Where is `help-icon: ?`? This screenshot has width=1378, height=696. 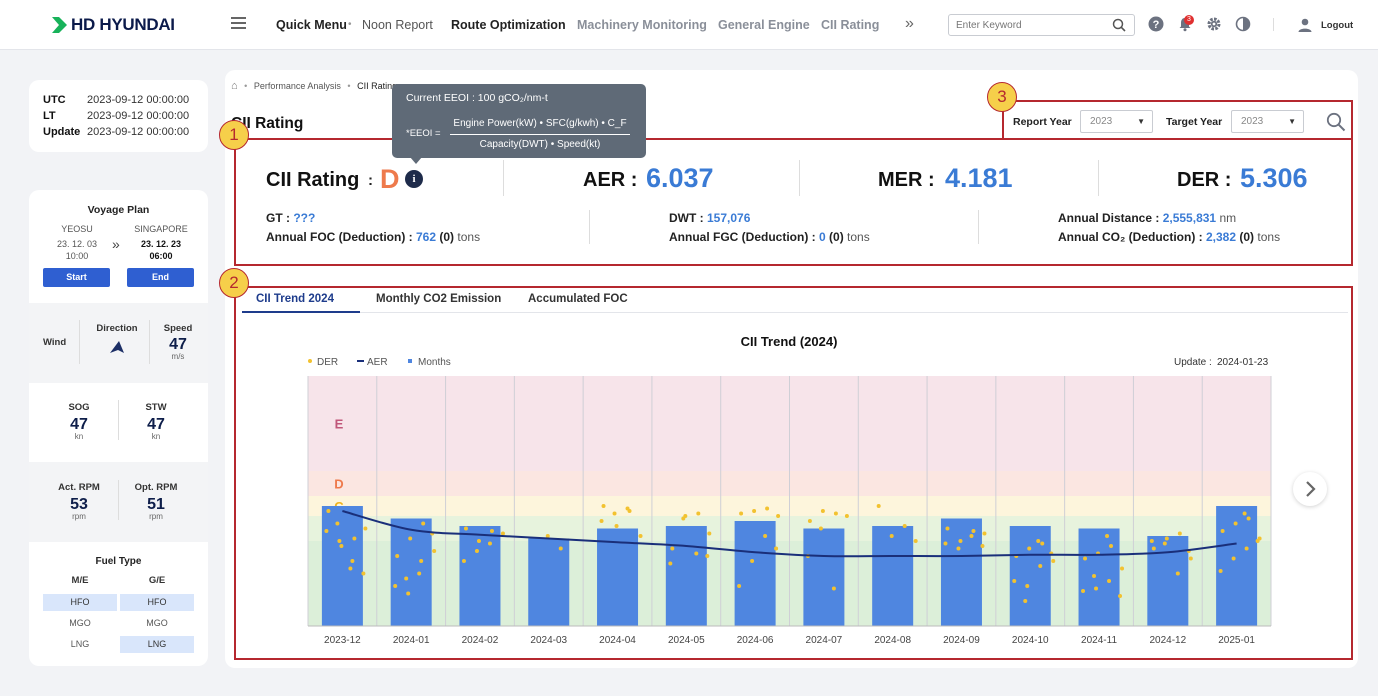 help-icon: ? is located at coordinates (1156, 24).